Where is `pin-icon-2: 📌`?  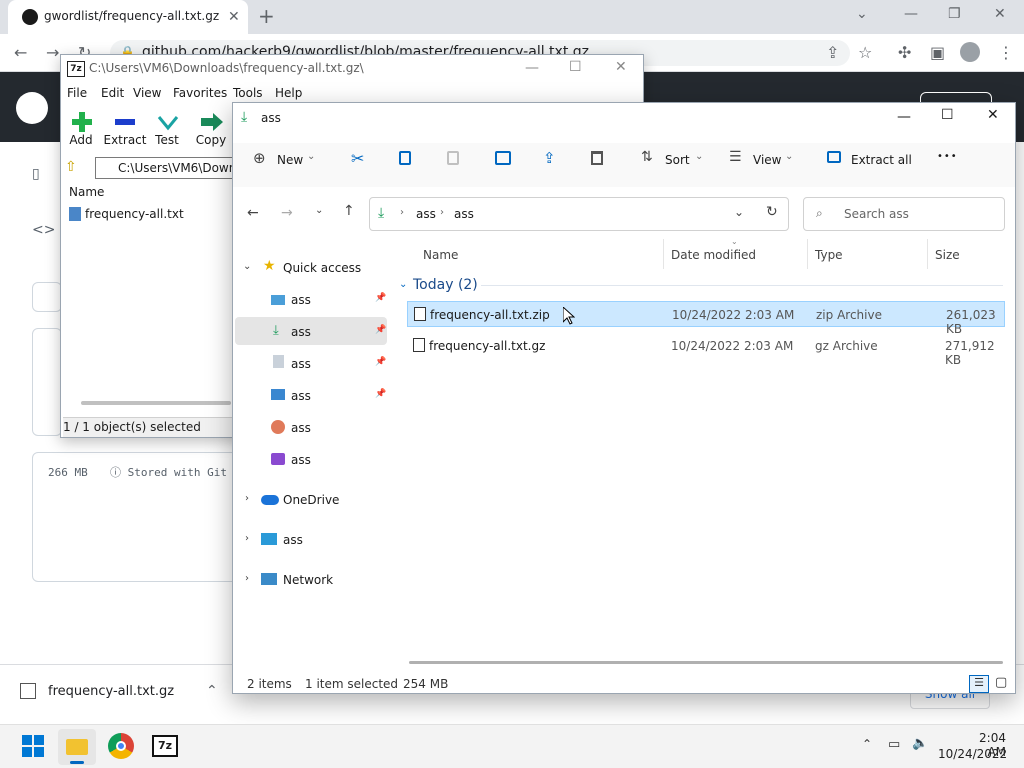
pin-icon-2: 📌 is located at coordinates (381, 330).